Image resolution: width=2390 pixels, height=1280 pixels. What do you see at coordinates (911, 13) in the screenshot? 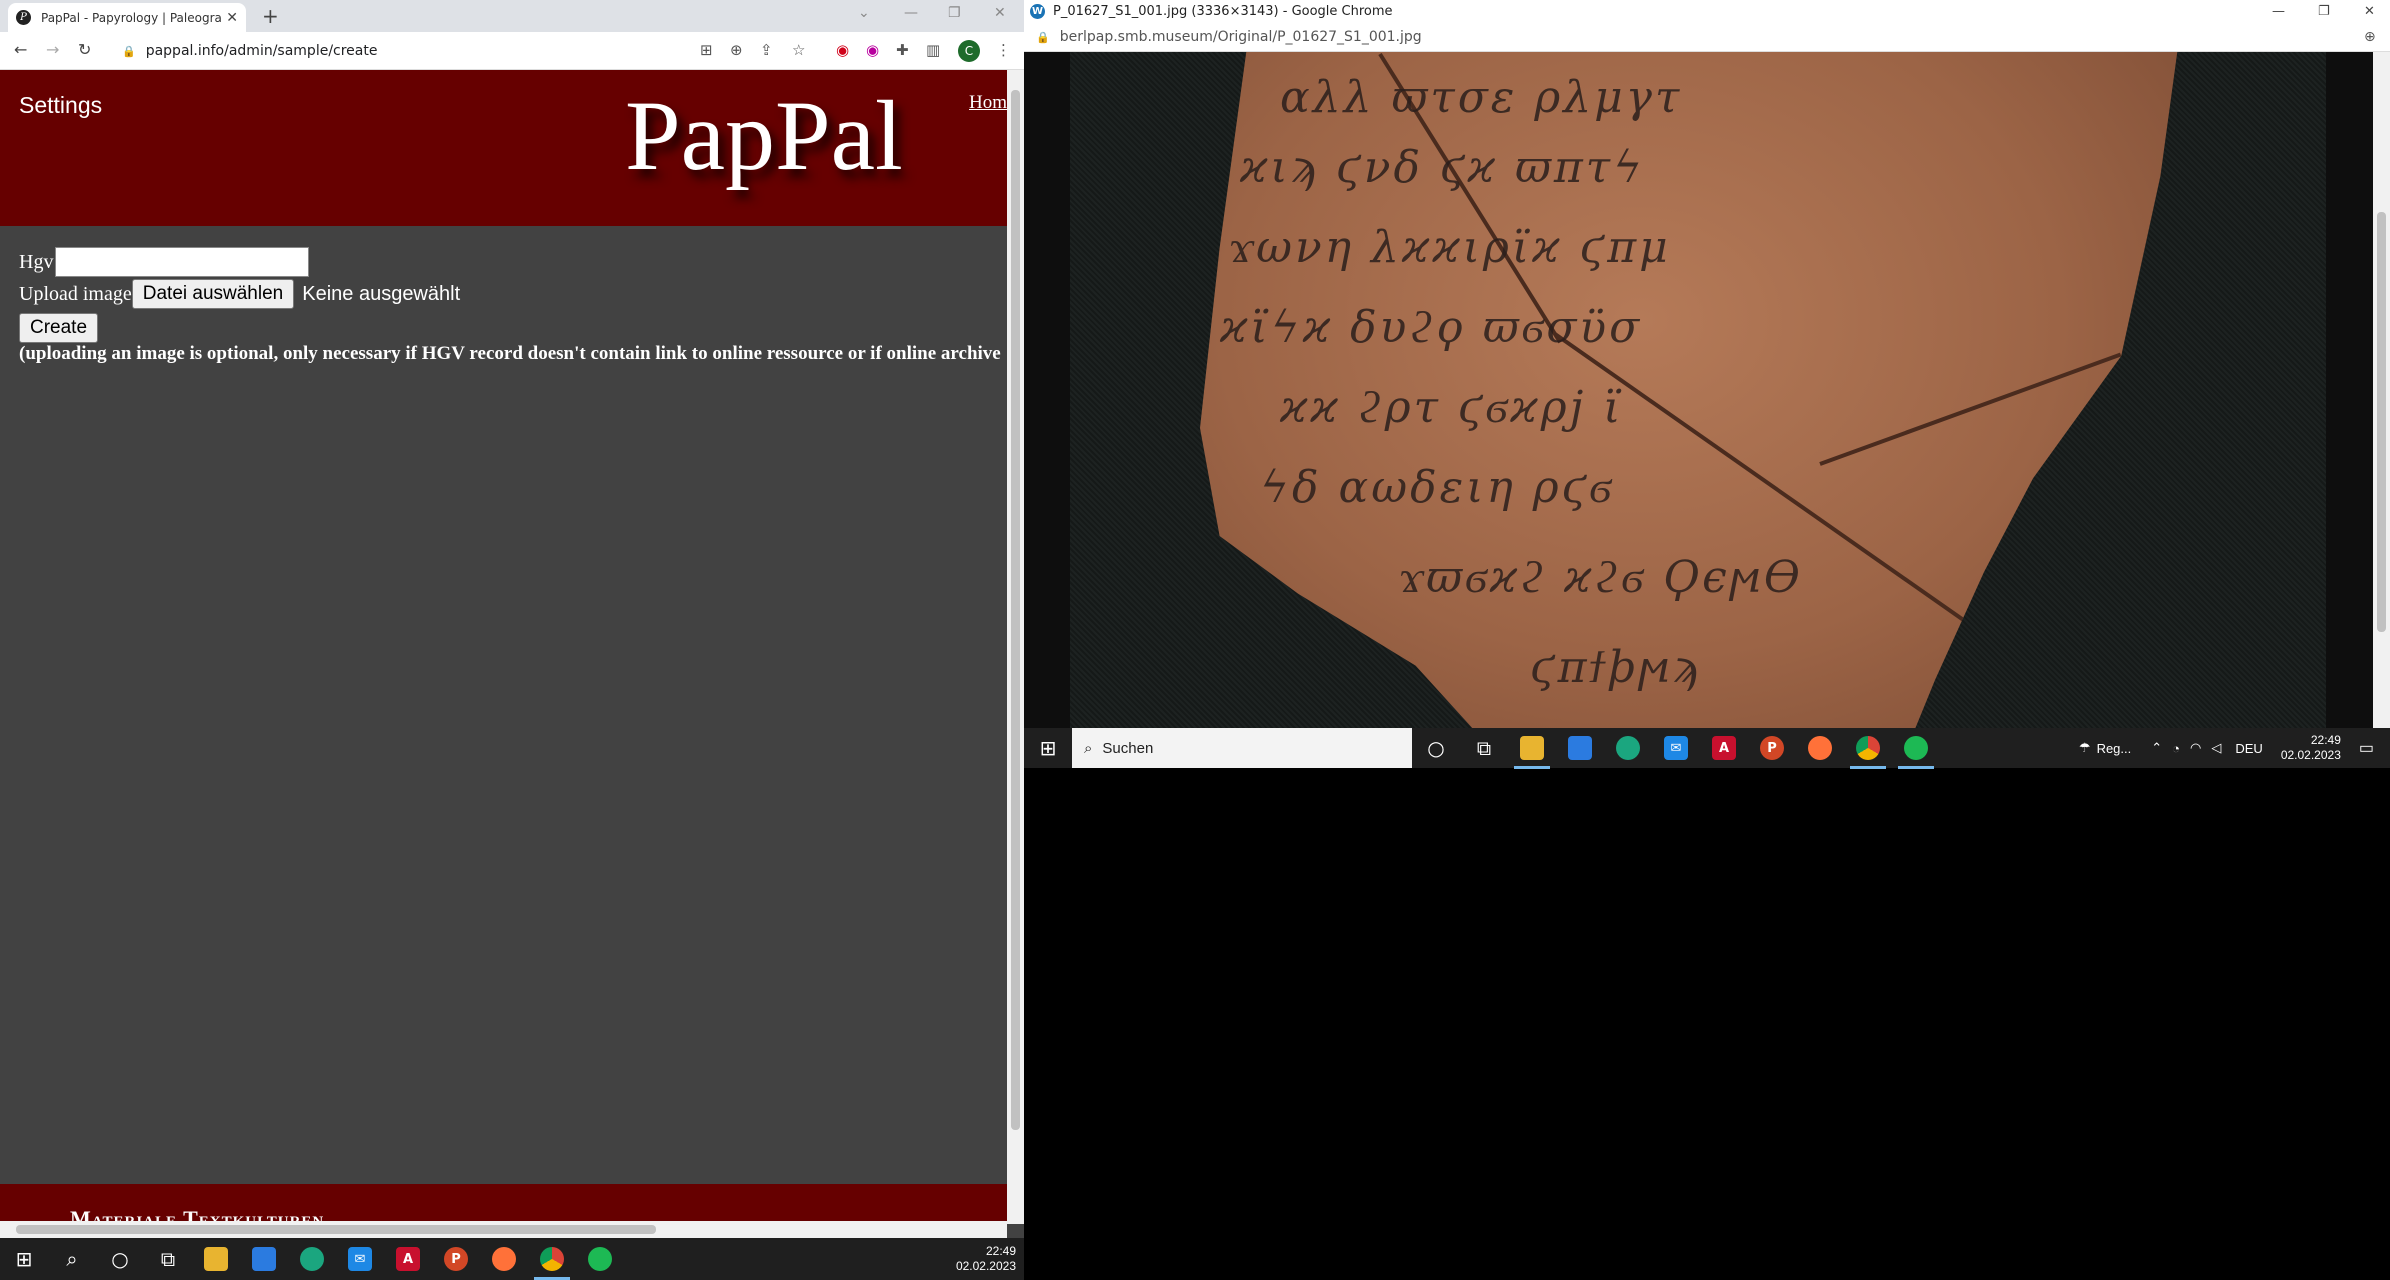
I see `minimize-icon: —` at bounding box center [911, 13].